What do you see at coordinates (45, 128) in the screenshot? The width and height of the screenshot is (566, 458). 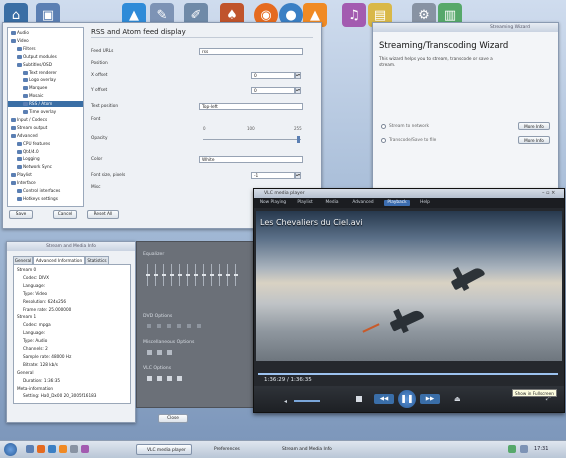 I see `tree-item: Stream output` at bounding box center [45, 128].